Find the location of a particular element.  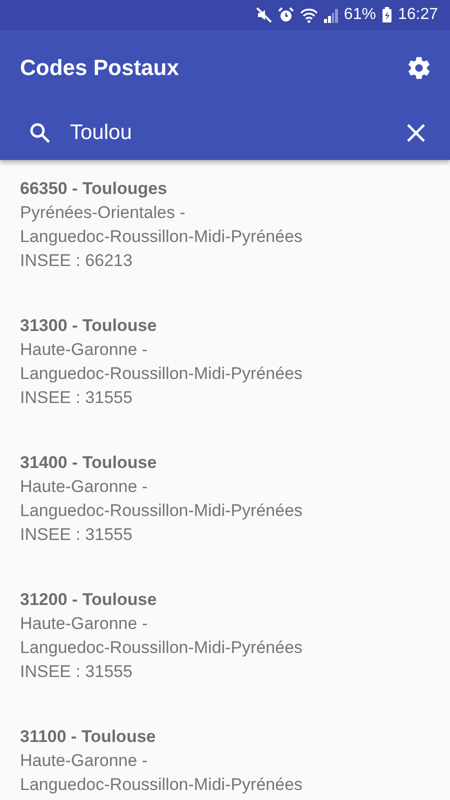

search-query: Toulou is located at coordinates (101, 132).